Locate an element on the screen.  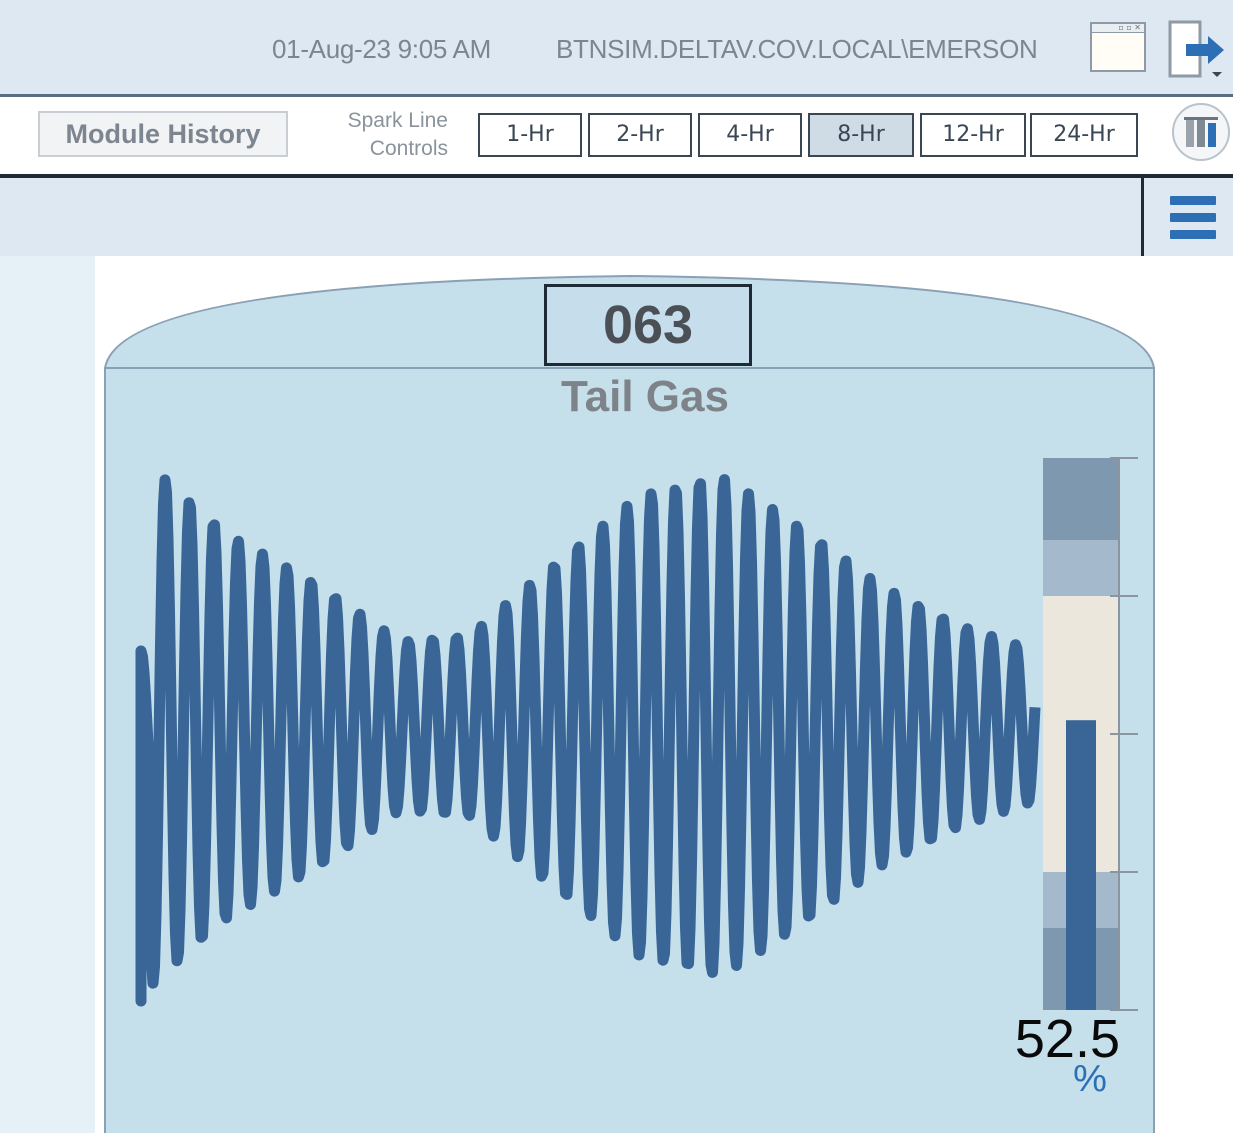
module-history-button: Module History is located at coordinates (163, 134).